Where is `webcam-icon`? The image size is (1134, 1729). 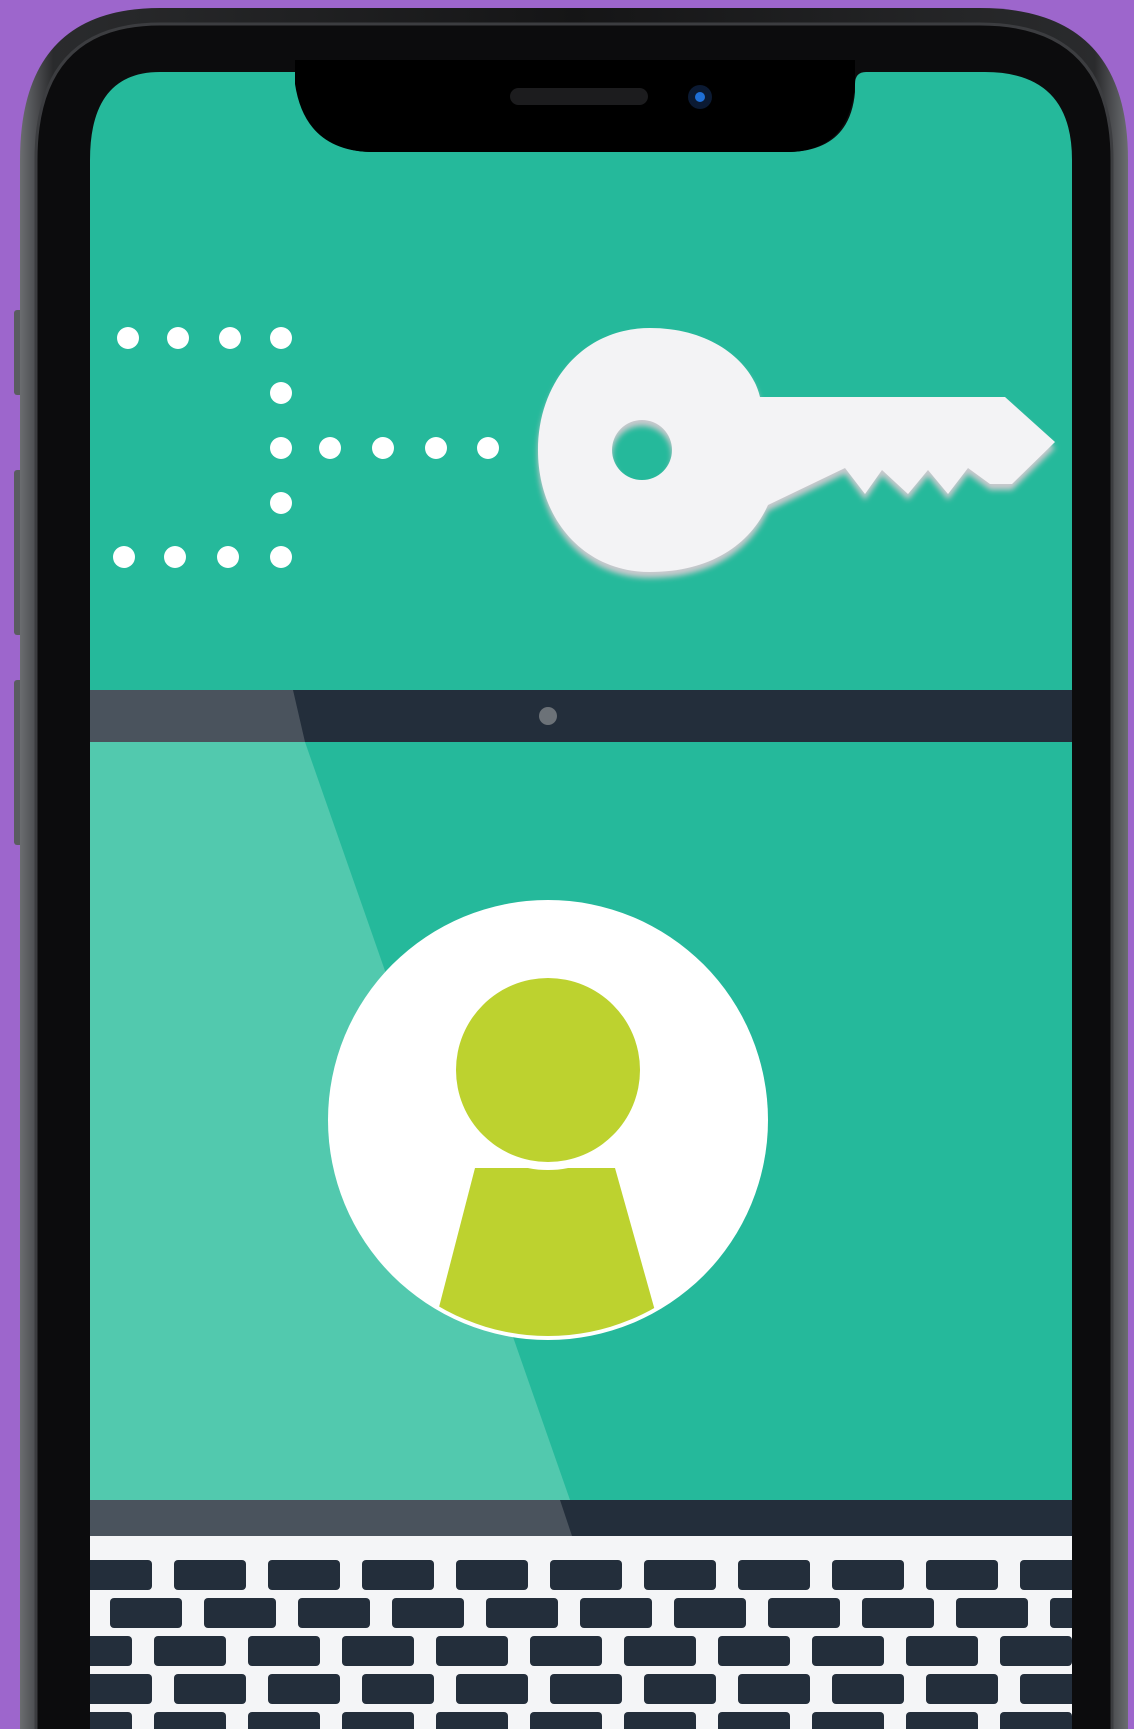 webcam-icon is located at coordinates (548, 716).